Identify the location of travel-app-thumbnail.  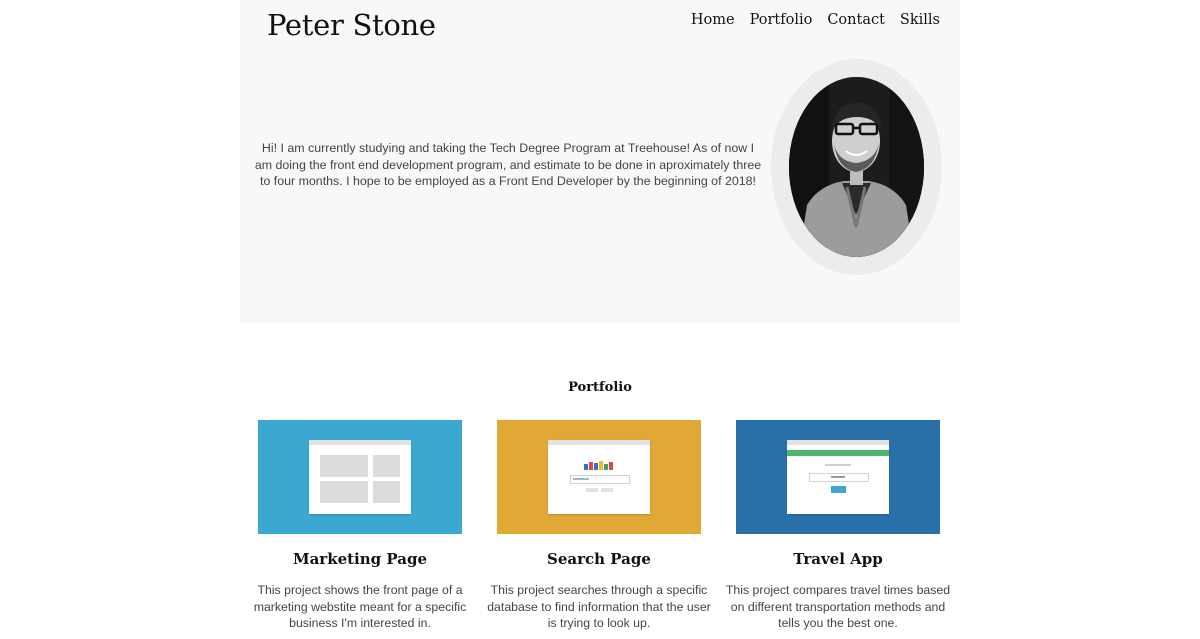
(838, 477).